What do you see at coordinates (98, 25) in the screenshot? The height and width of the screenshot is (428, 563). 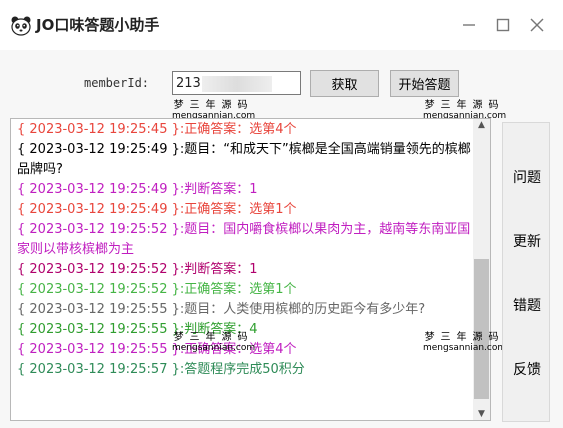 I see `window-title: JO口味答题小助手` at bounding box center [98, 25].